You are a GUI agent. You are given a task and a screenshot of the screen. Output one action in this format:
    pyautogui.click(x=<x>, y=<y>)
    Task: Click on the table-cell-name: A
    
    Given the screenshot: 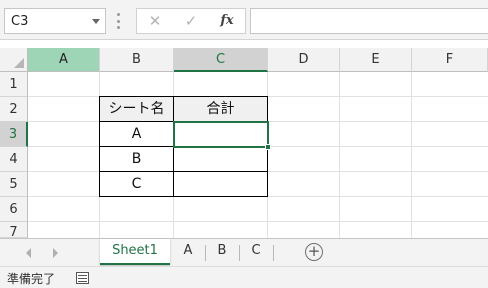 What is the action you would take?
    pyautogui.click(x=136, y=134)
    